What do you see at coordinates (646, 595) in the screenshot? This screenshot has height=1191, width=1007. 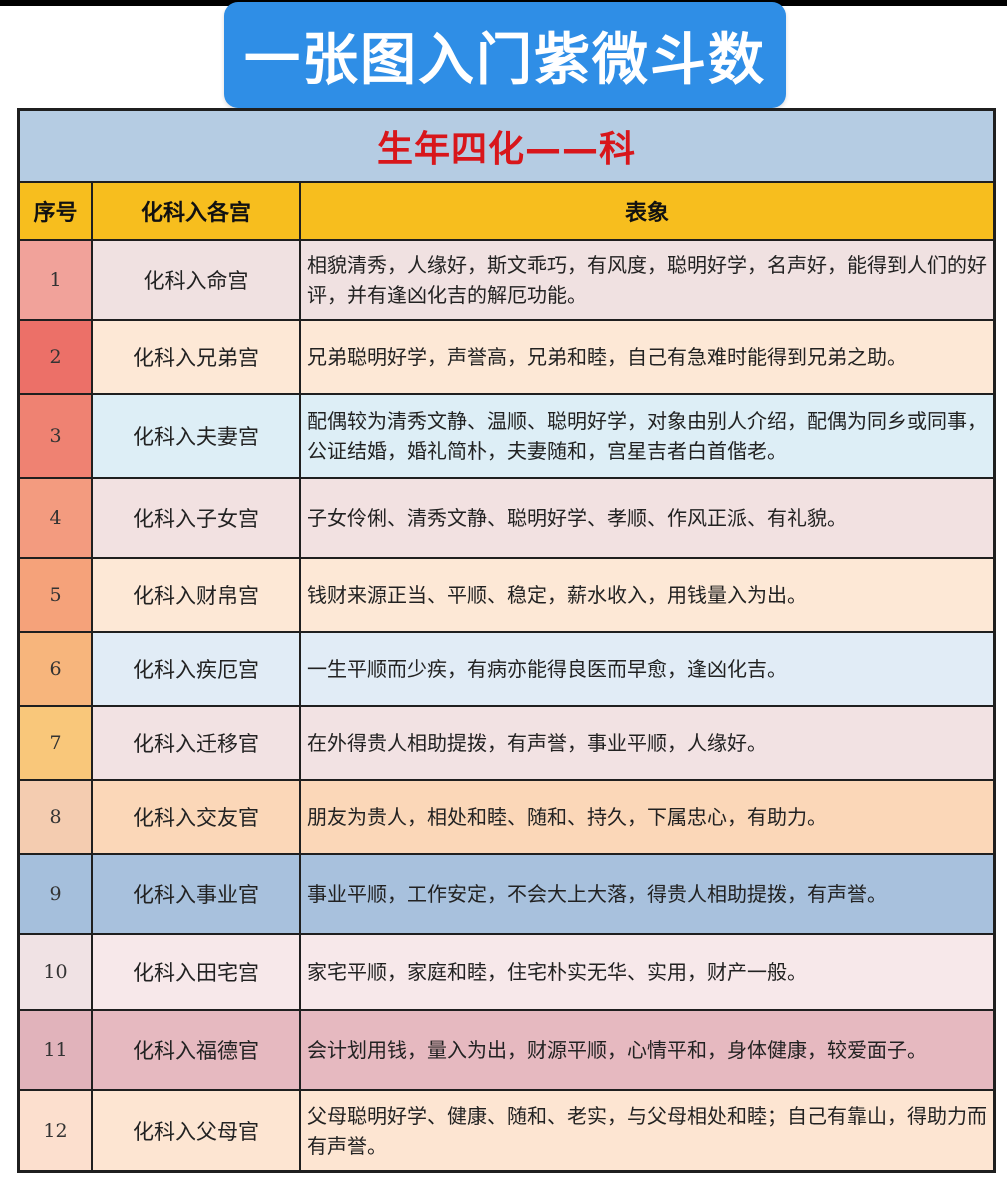 I see `row-meaning: 钱财来源正当、平顺、稳定，薪水收入，用钱量入为出。` at bounding box center [646, 595].